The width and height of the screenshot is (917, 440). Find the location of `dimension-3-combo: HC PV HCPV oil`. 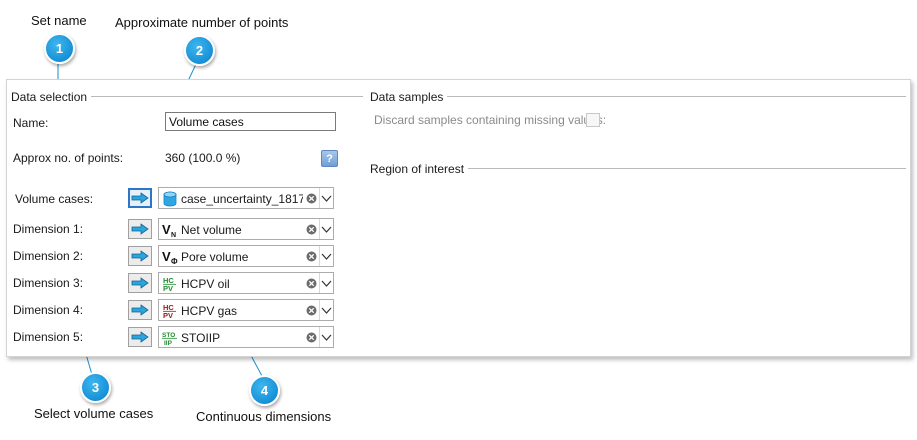

dimension-3-combo: HC PV HCPV oil is located at coordinates (246, 283).